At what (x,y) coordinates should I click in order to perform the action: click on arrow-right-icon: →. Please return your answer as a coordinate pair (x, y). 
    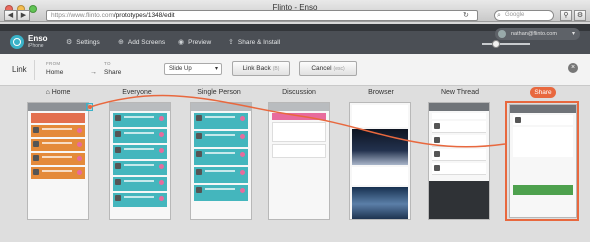
    Looking at the image, I should click on (93, 72).